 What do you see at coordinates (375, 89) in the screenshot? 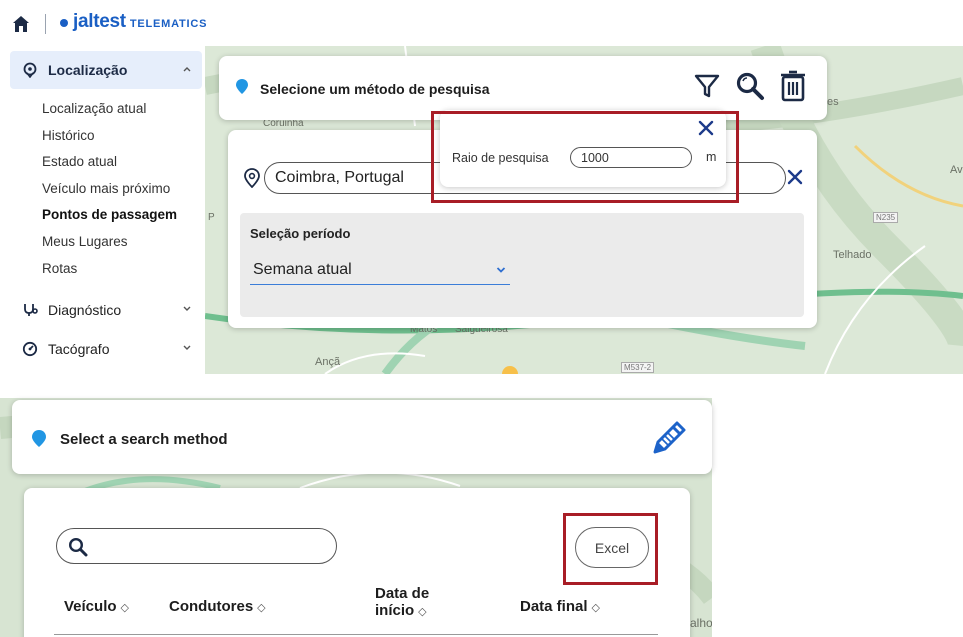
I see `search-method-title: Selecione um método de pesquisa` at bounding box center [375, 89].